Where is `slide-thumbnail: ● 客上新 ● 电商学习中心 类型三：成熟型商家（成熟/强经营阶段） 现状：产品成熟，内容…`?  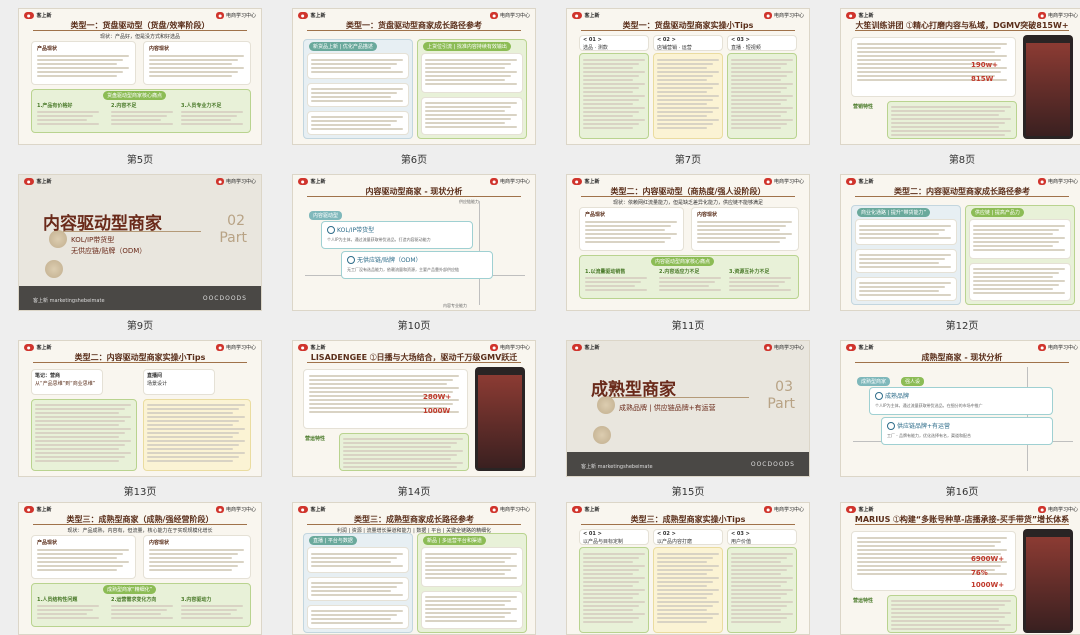 slide-thumbnail: ● 客上新 ● 电商学习中心 类型三：成熟型商家（成熟/强经营阶段） 现状：产品成熟，内容… is located at coordinates (140, 568).